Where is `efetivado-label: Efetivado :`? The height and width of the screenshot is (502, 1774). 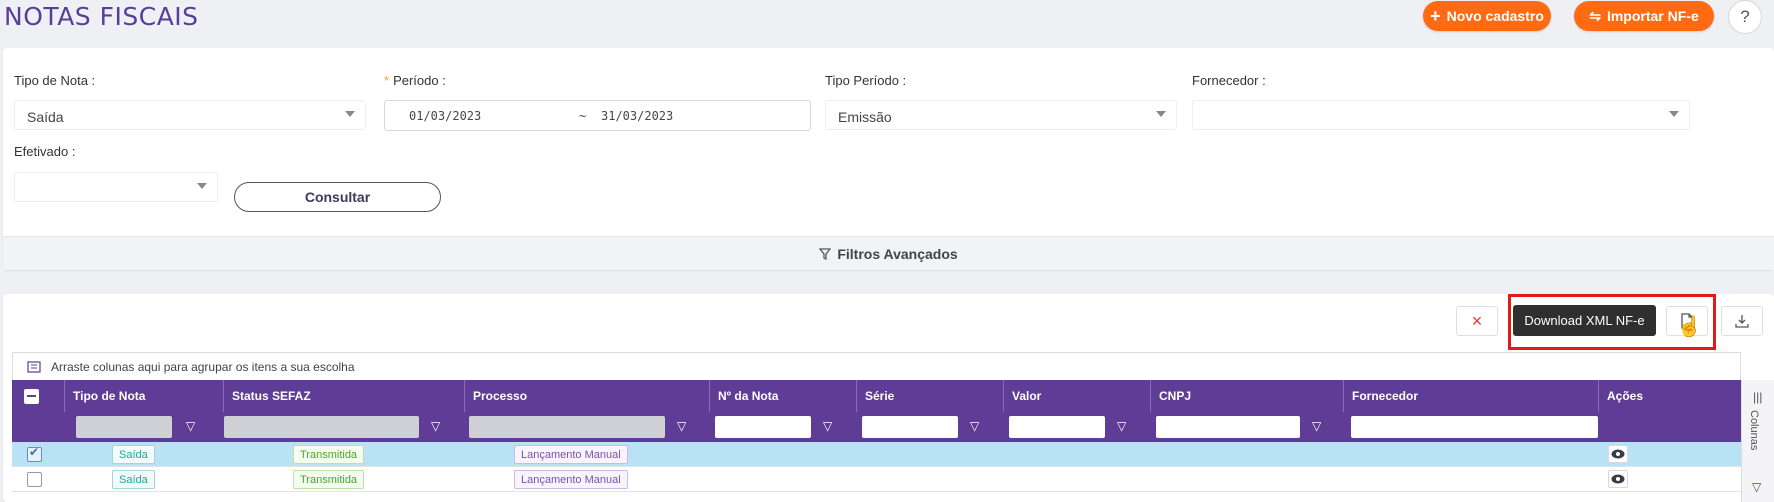
efetivado-label: Efetivado : is located at coordinates (45, 151).